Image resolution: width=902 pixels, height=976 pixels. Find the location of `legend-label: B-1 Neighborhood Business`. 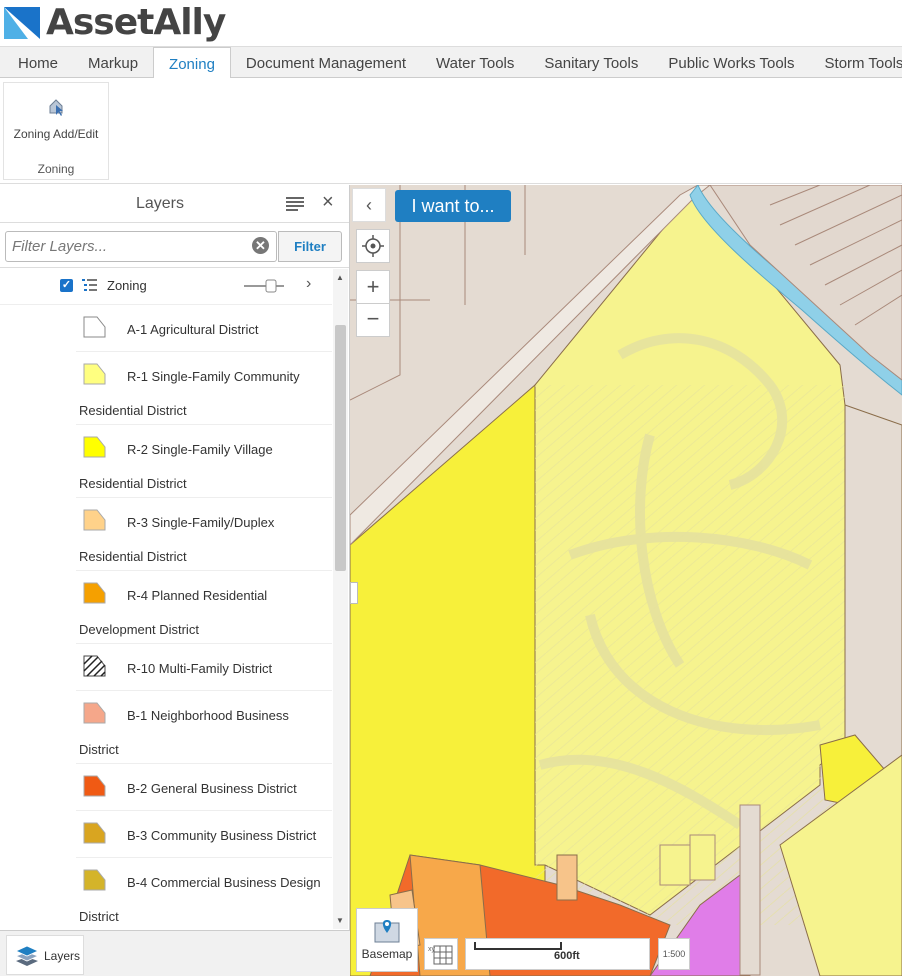

legend-label: B-1 Neighborhood Business is located at coordinates (208, 715).